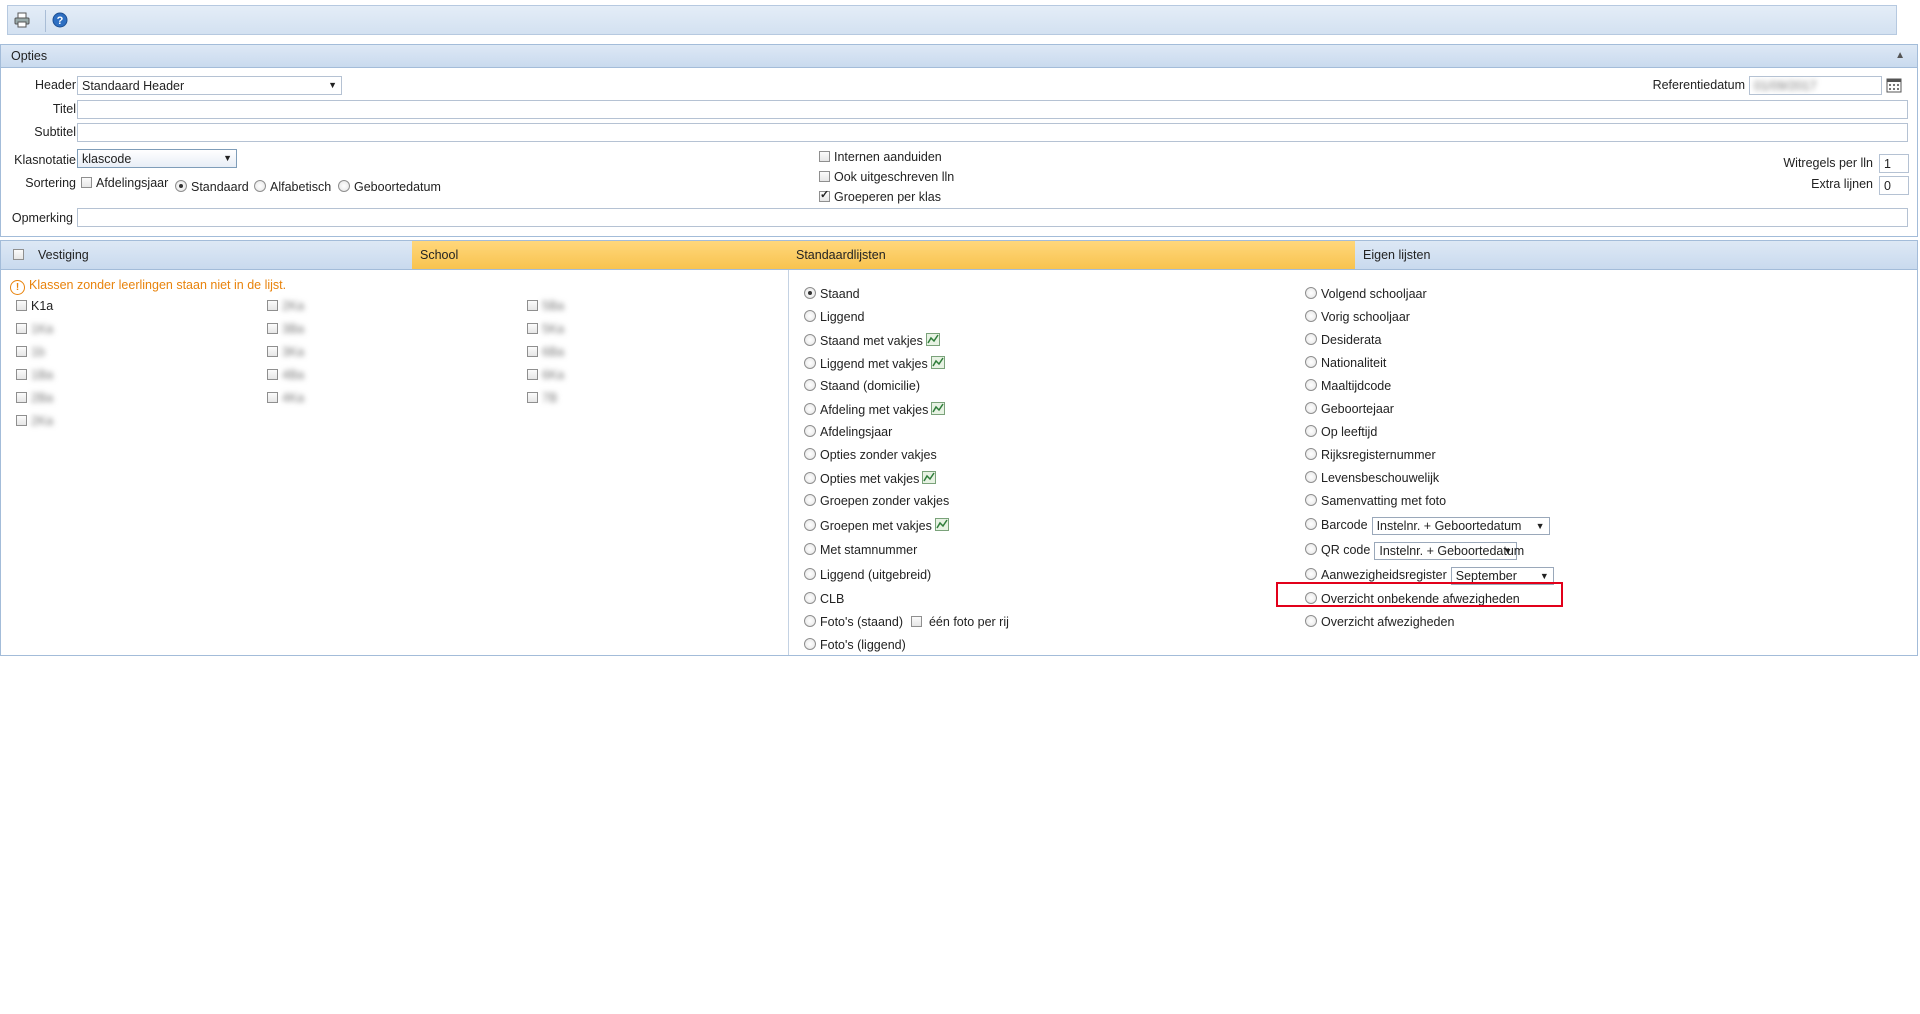 The height and width of the screenshot is (1014, 1920). I want to click on witregels-input: 1, so click(1894, 163).